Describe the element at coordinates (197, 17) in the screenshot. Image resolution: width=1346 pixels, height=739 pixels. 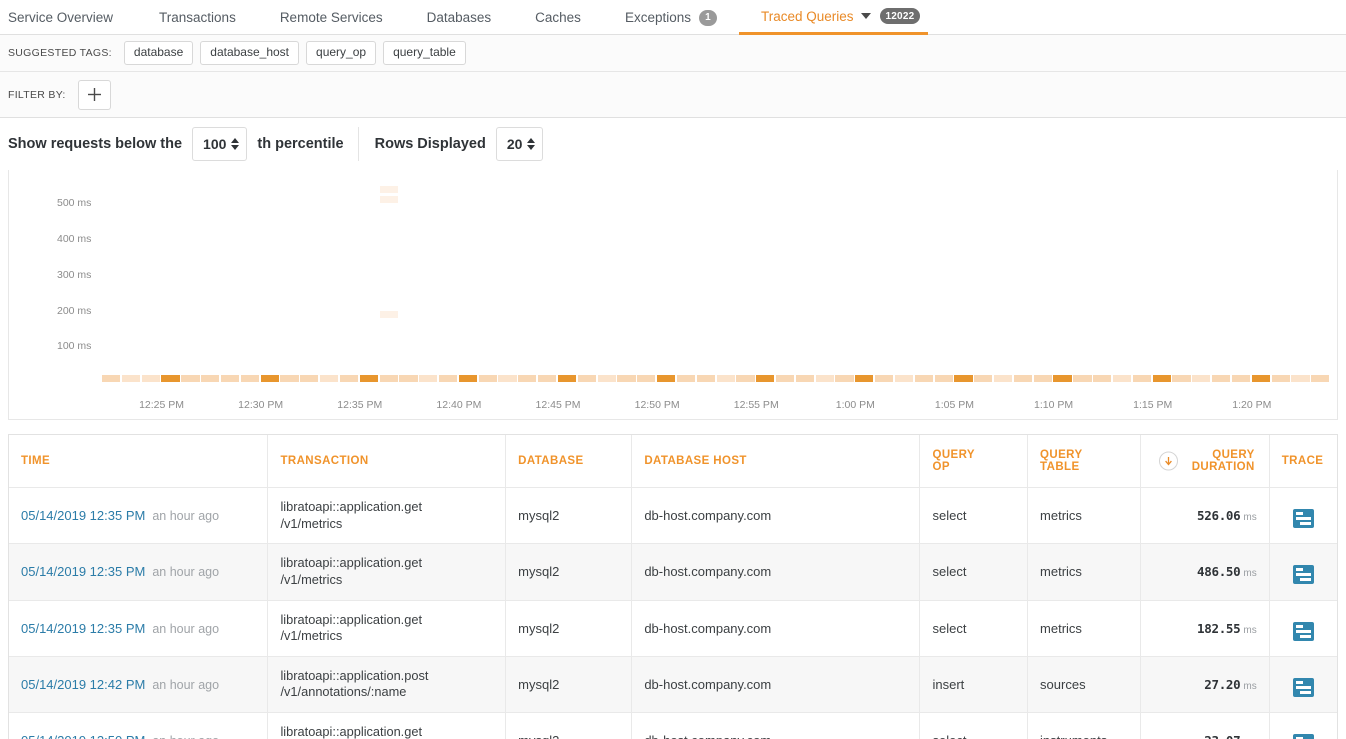
I see `tab-transactions: Transactions` at that location.